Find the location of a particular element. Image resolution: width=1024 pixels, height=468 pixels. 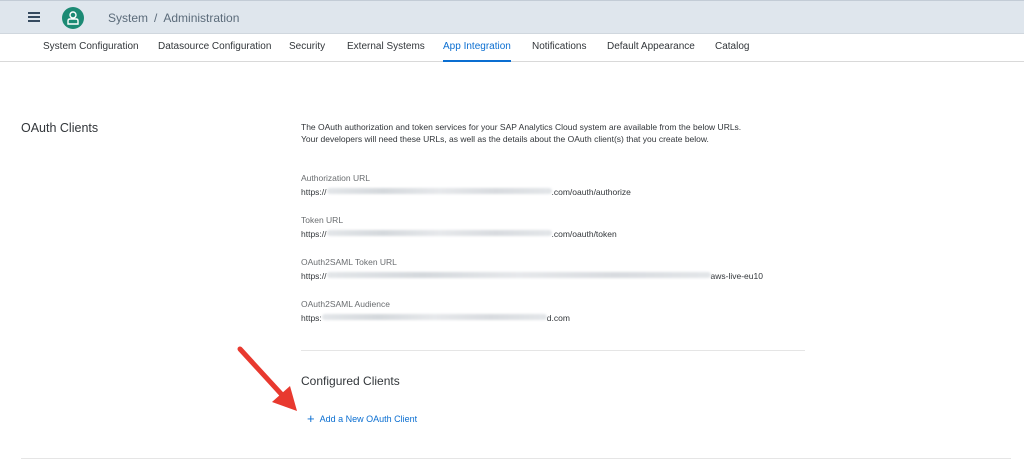

authorization-url-value: https:// .com/oauth/authorize is located at coordinates (466, 192).